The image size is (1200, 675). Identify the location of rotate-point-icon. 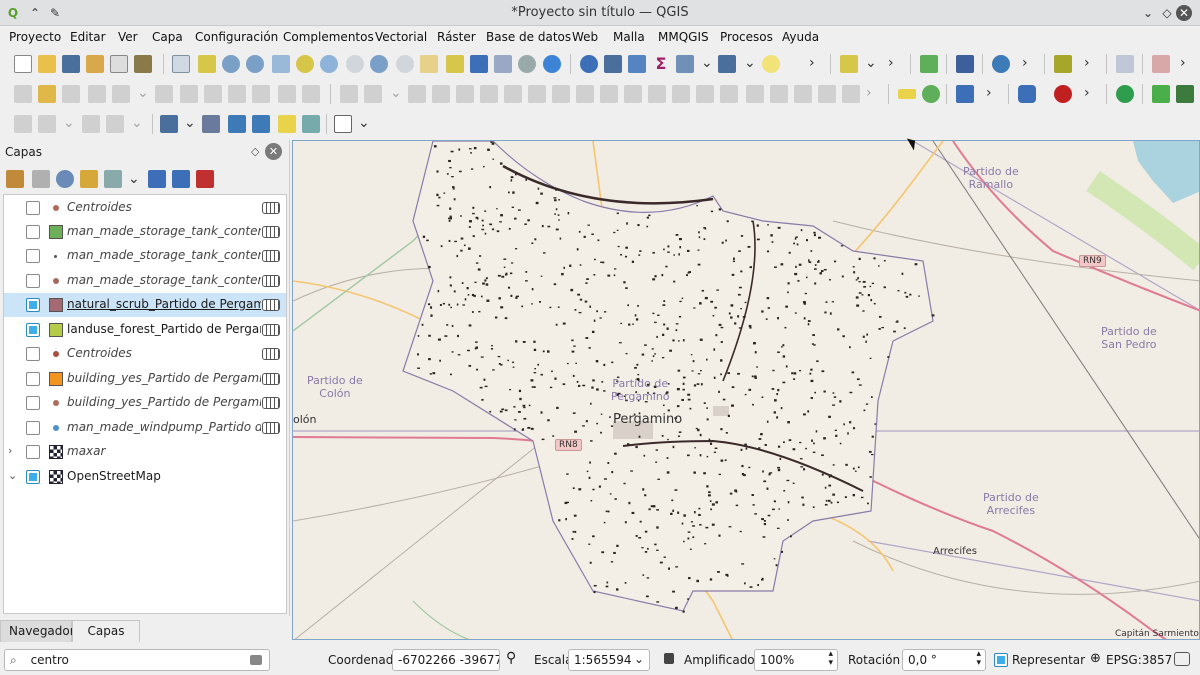
(681, 94).